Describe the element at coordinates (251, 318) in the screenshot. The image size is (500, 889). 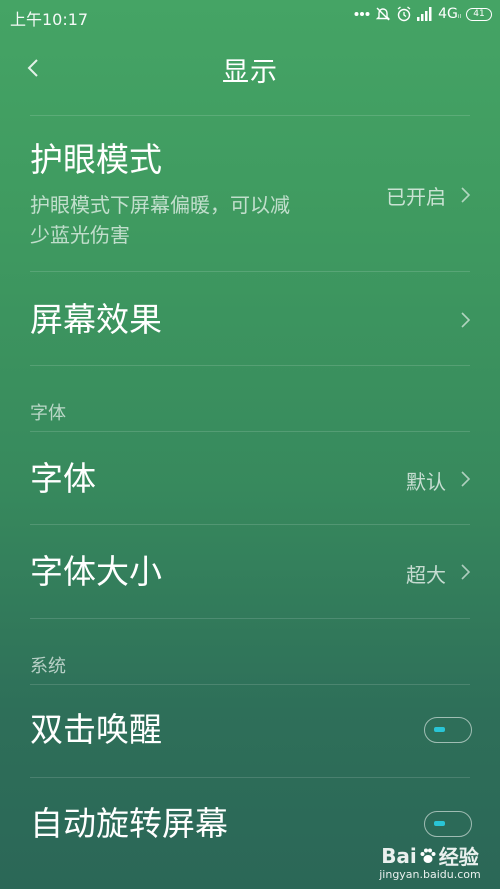
I see `screen-effect-row: 屏幕效果` at that location.